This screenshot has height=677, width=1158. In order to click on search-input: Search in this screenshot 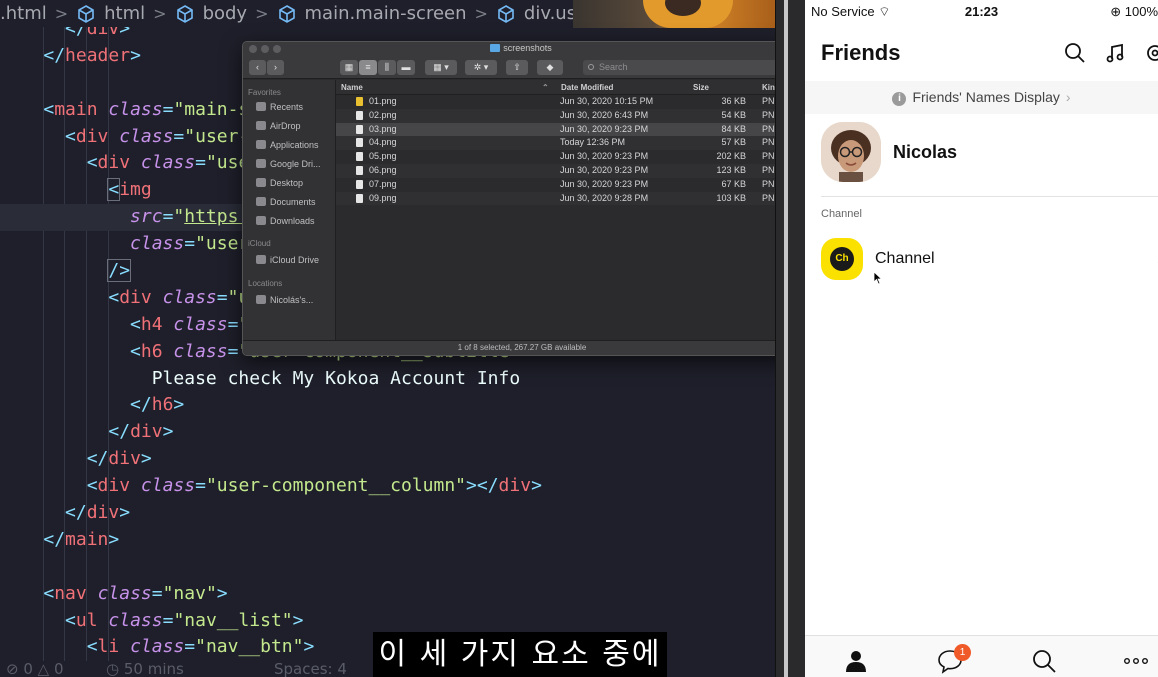, I will do `click(688, 67)`.